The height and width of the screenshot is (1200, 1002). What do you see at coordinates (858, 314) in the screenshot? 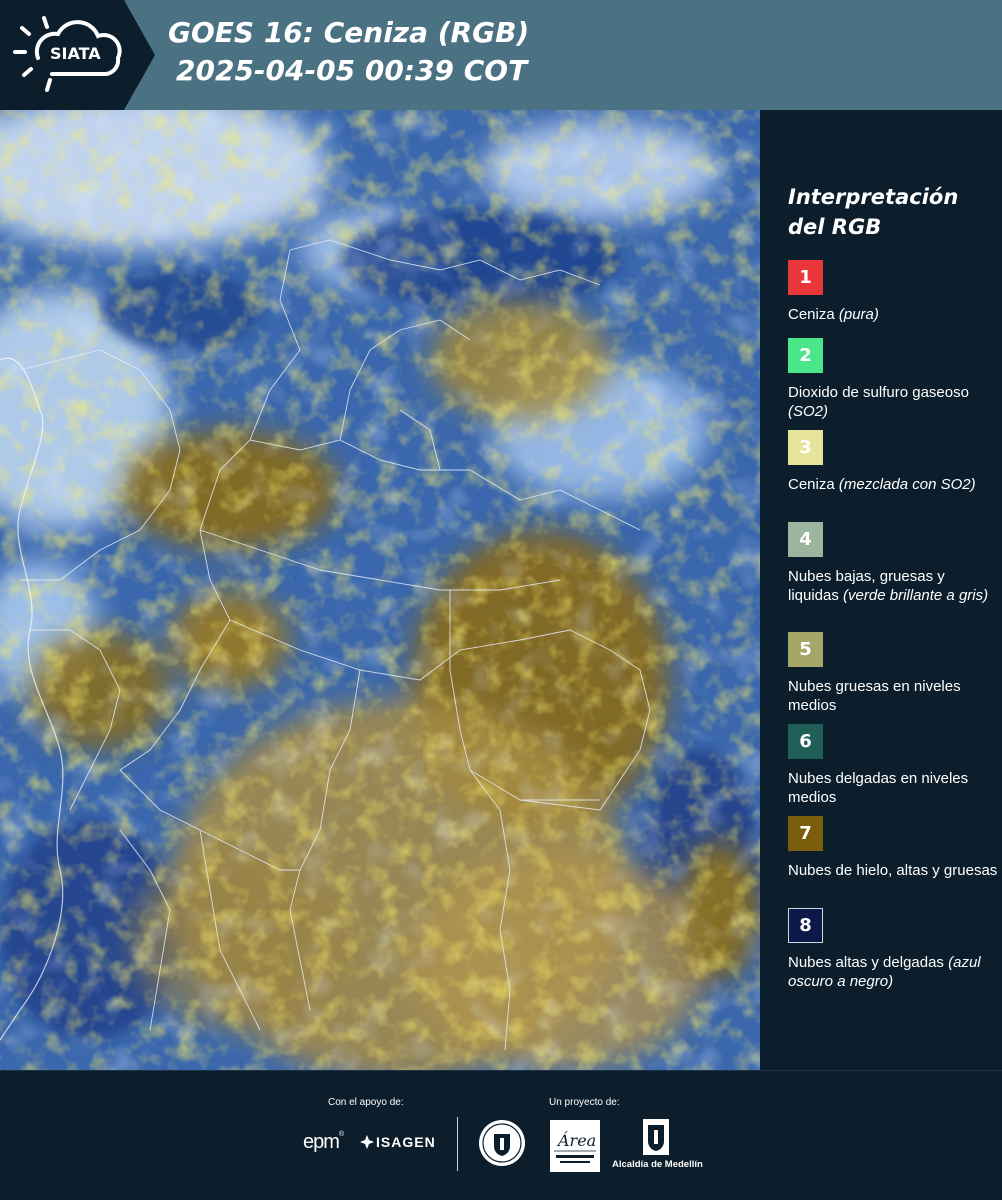
I see `legend-label-note: (pura)` at bounding box center [858, 314].